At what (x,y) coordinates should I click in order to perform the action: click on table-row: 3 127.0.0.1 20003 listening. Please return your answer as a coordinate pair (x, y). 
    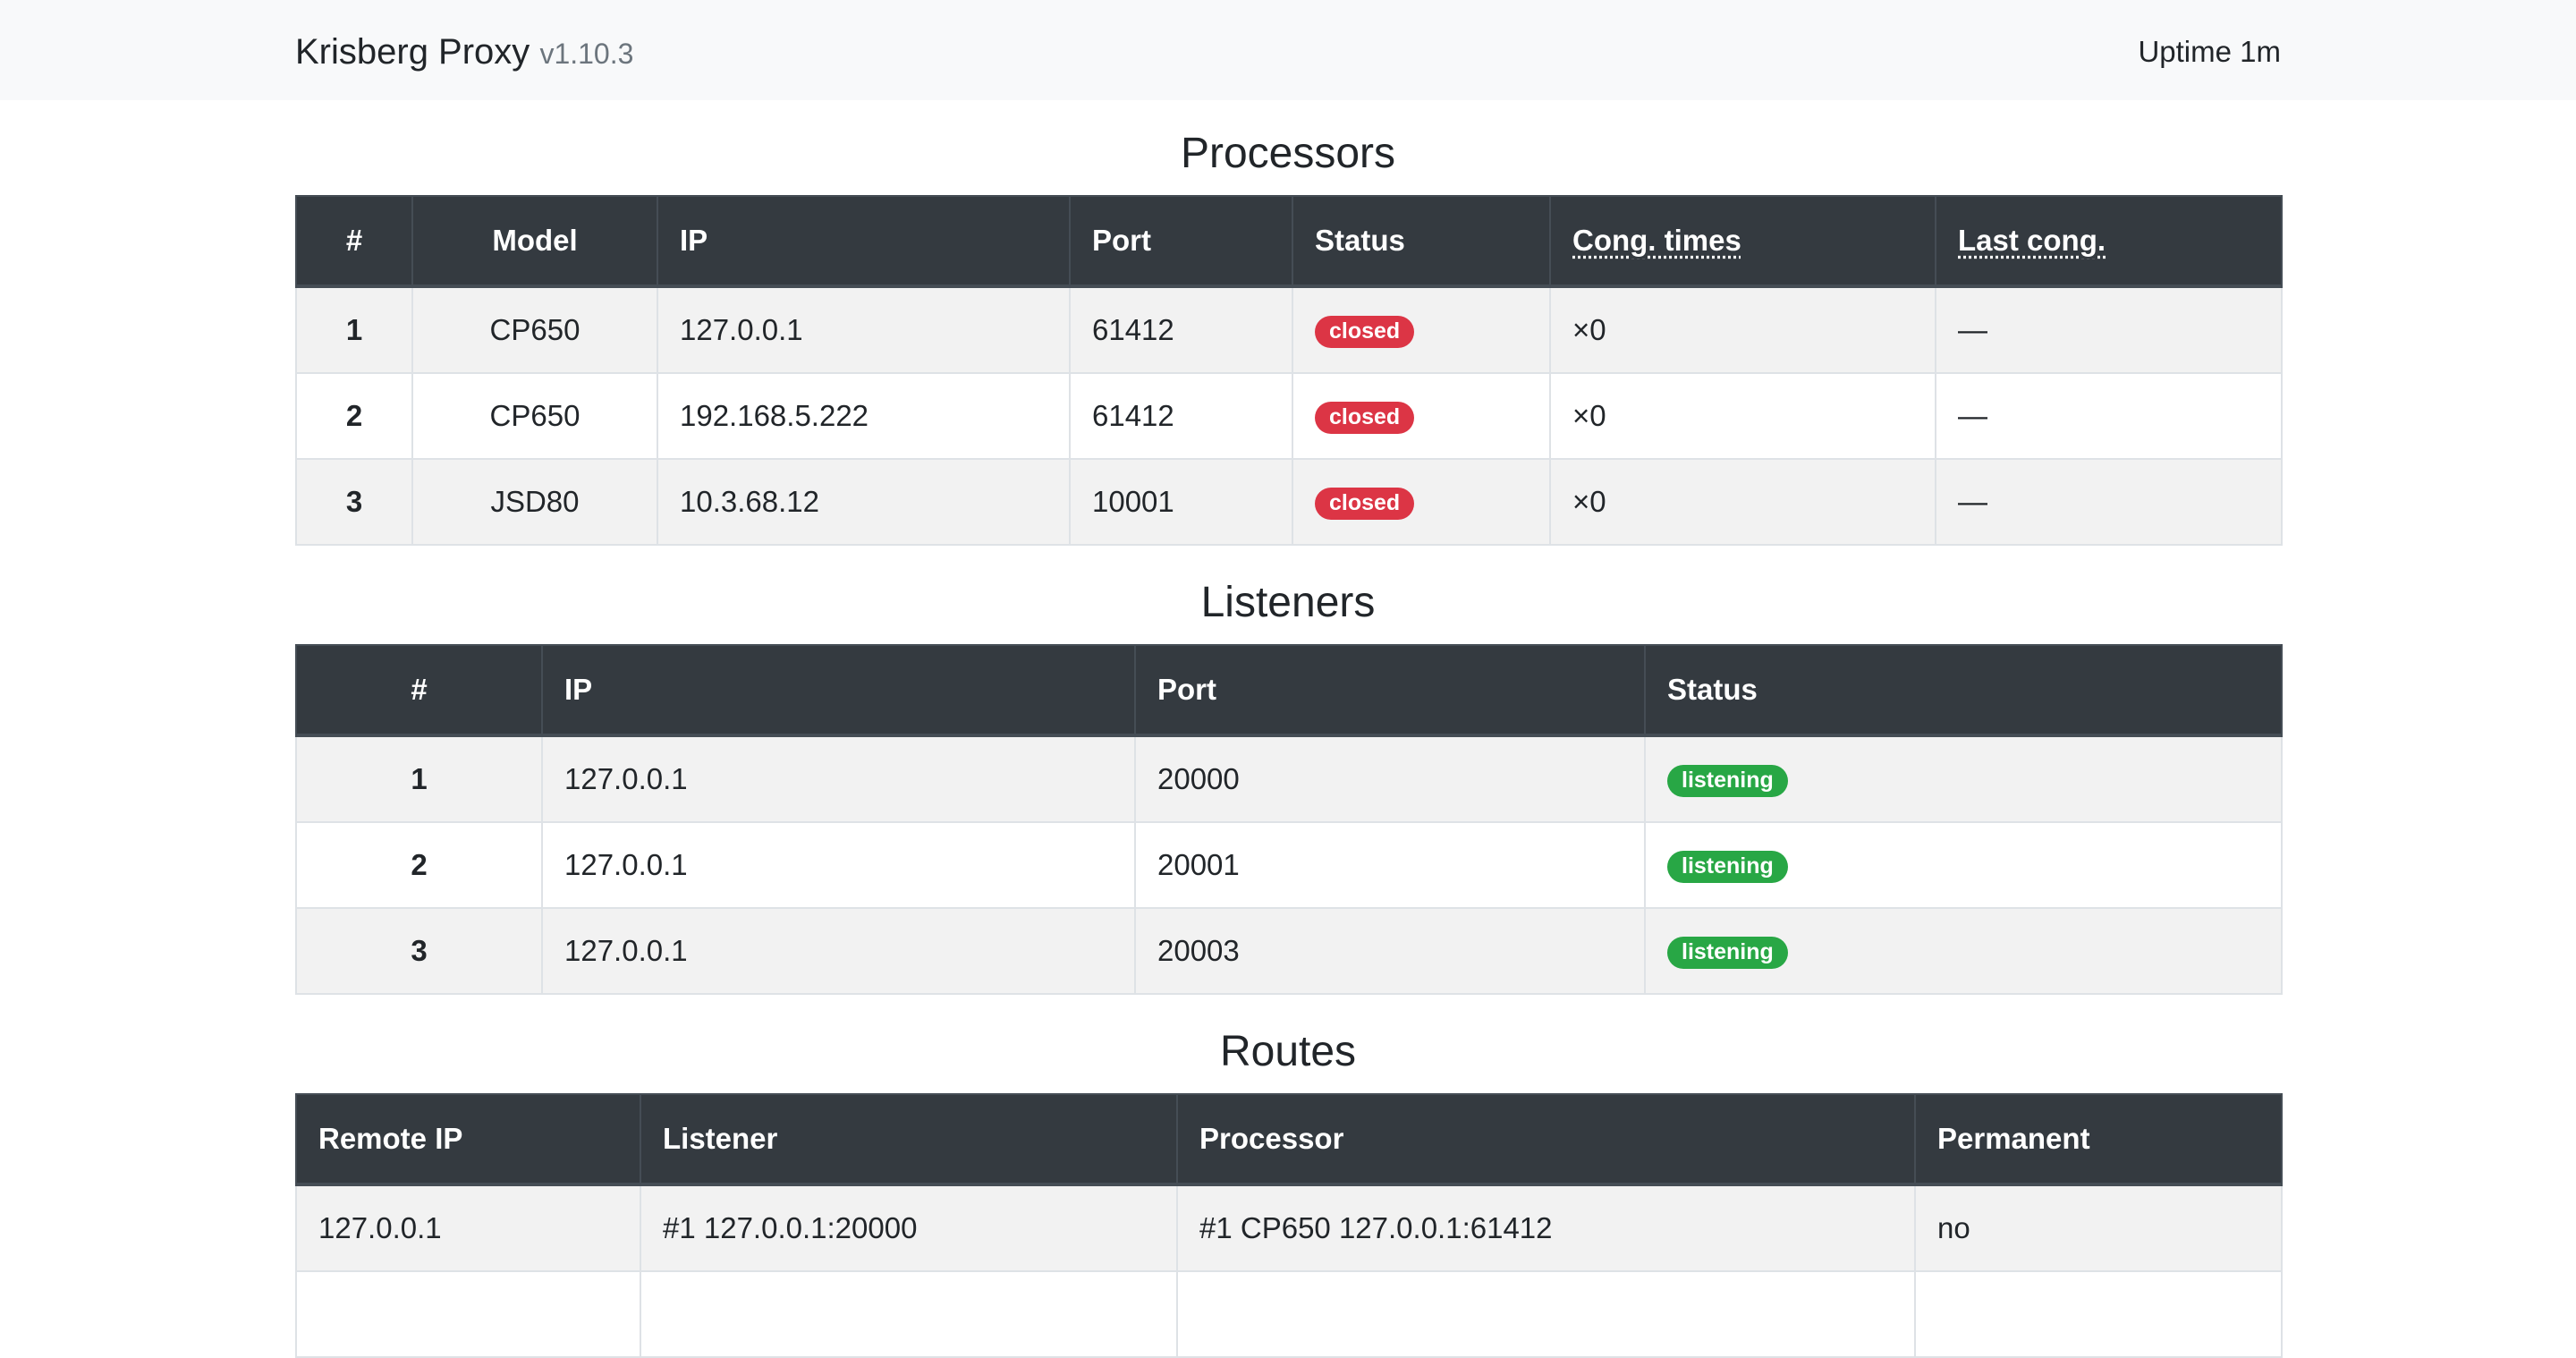
    Looking at the image, I should click on (1289, 951).